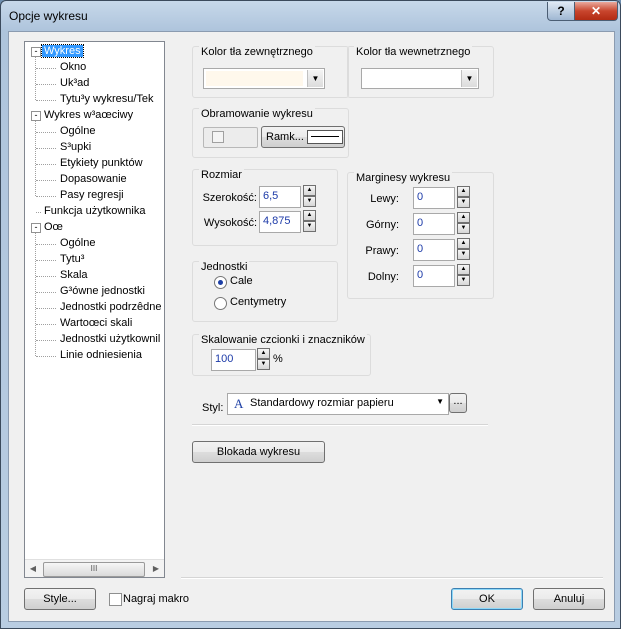 Image resolution: width=621 pixels, height=629 pixels. What do you see at coordinates (73, 67) in the screenshot?
I see `tree-item: Okno` at bounding box center [73, 67].